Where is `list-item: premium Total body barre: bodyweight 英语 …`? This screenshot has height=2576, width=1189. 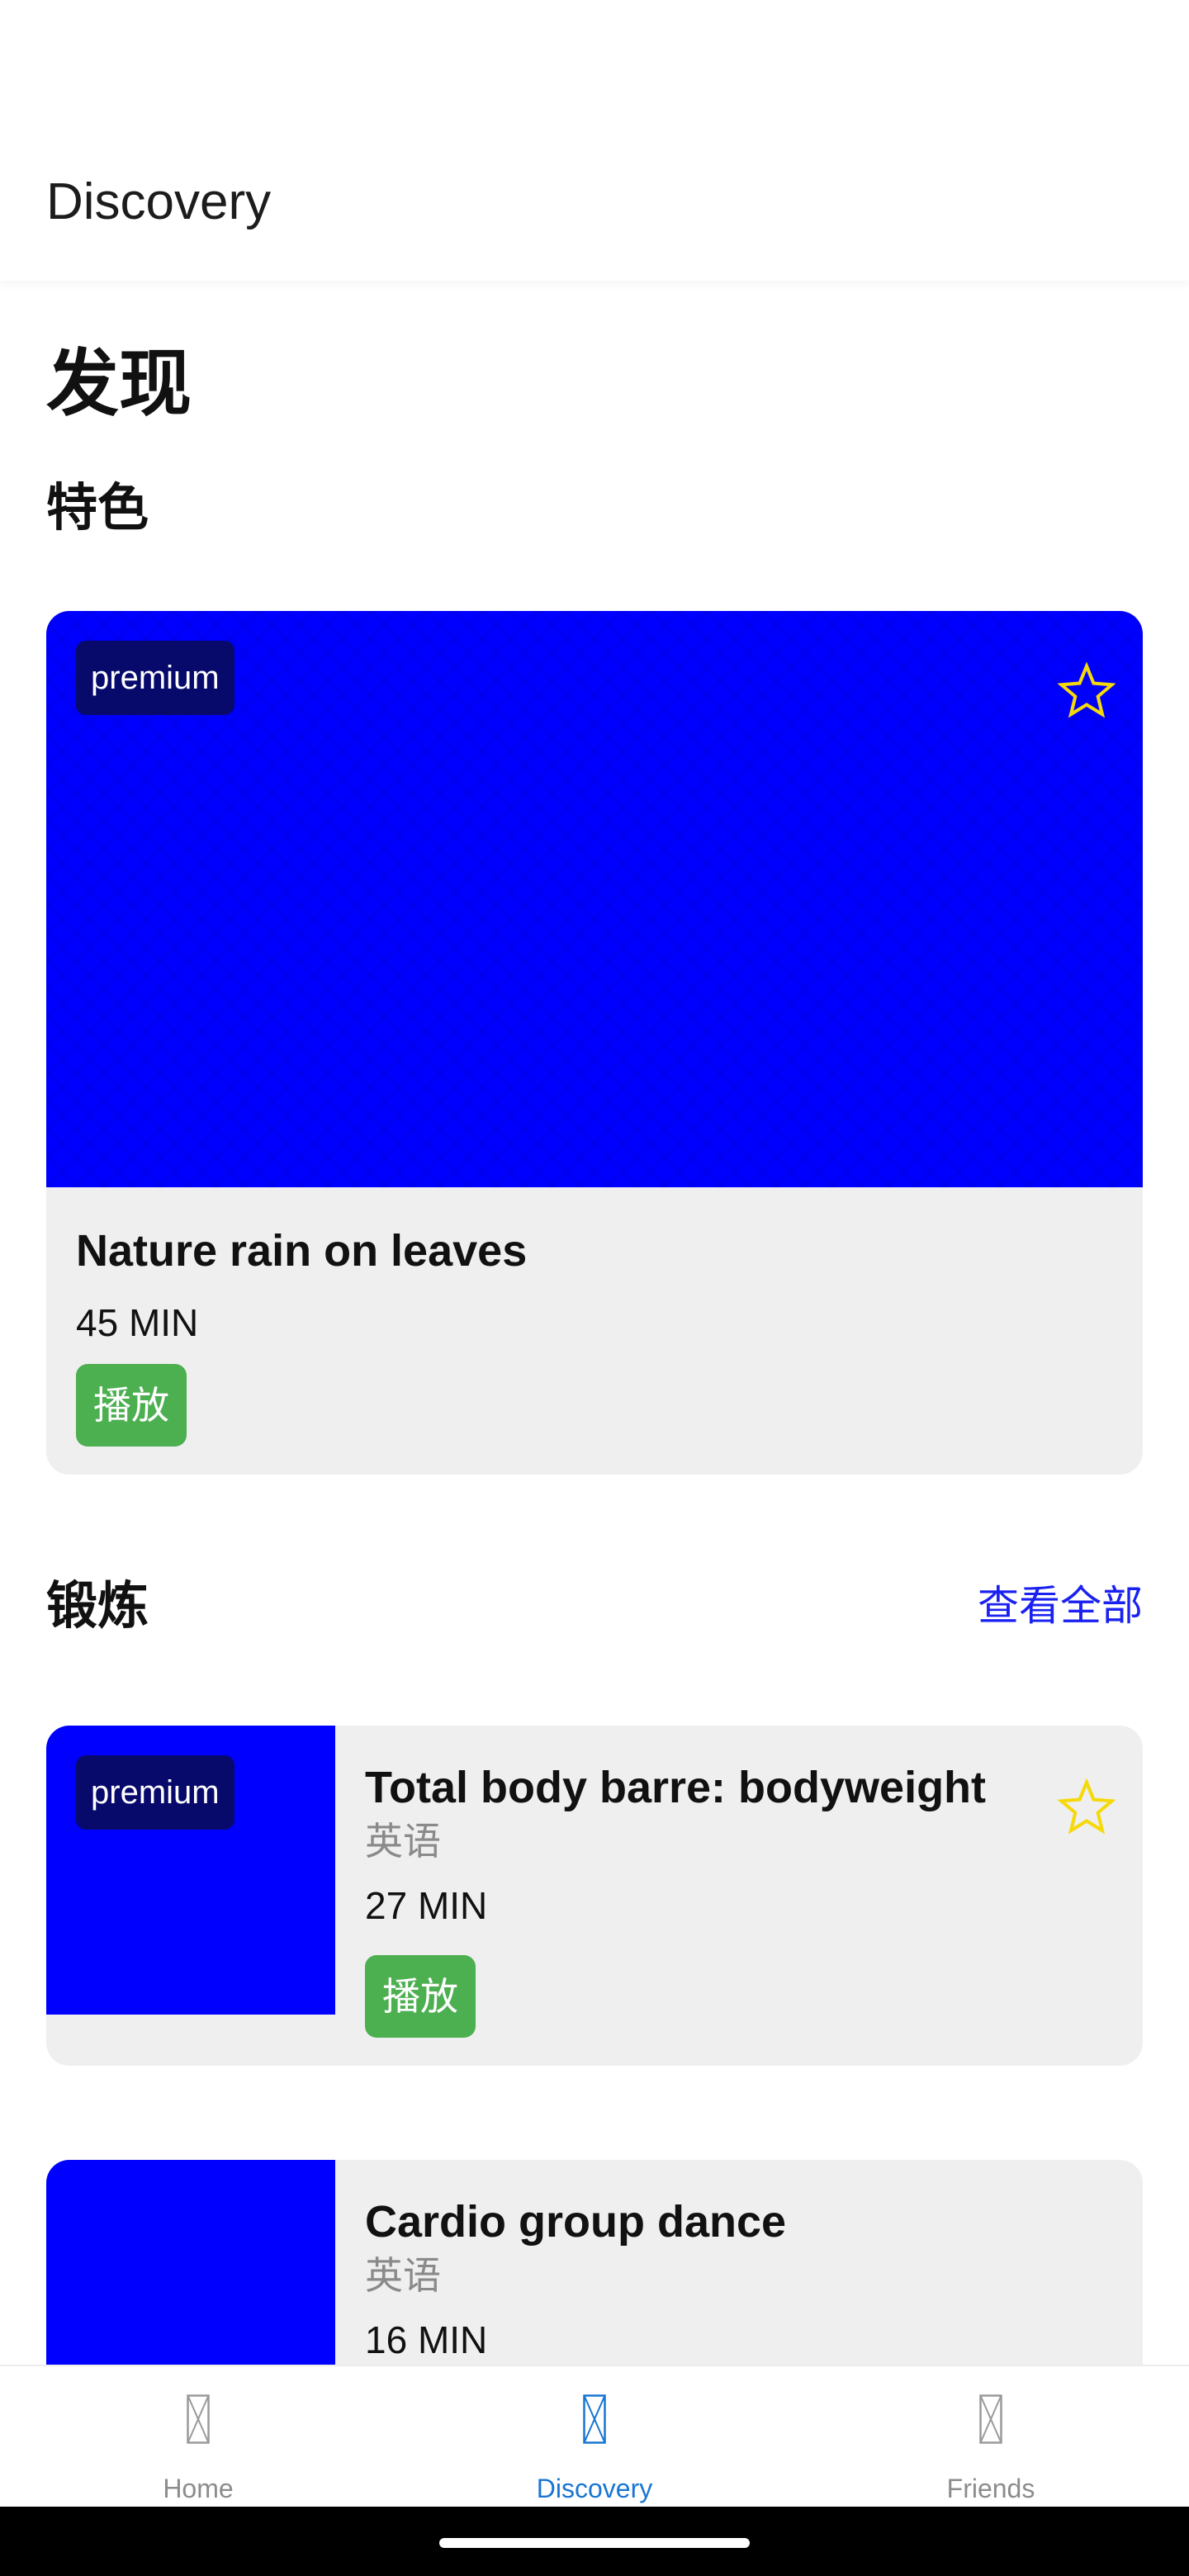 list-item: premium Total body barre: bodyweight 英语 … is located at coordinates (594, 1896).